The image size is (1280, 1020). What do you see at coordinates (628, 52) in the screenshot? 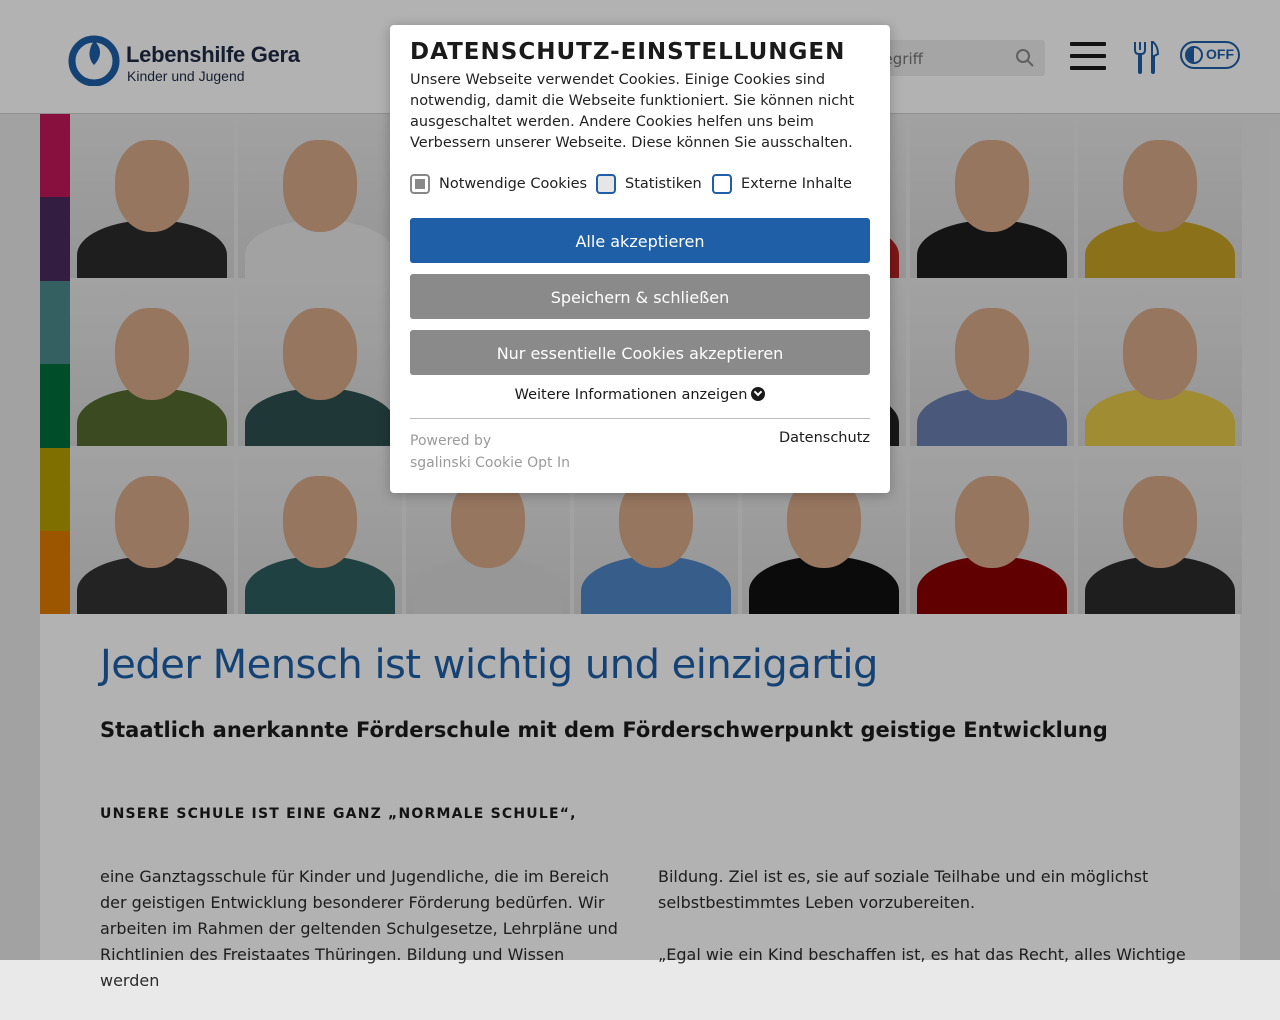
I see `dialog-title: DATENSCHUTZ-EINSTELLUNGEN` at bounding box center [628, 52].